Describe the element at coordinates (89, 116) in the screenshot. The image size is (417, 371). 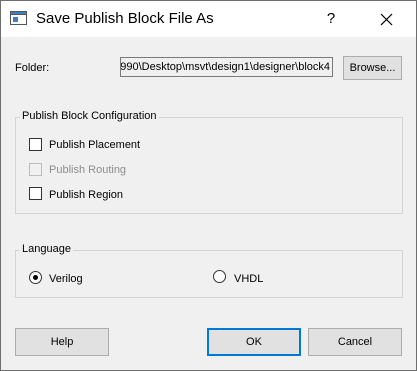
I see `publish-config-title: Publish Block Configuration` at that location.